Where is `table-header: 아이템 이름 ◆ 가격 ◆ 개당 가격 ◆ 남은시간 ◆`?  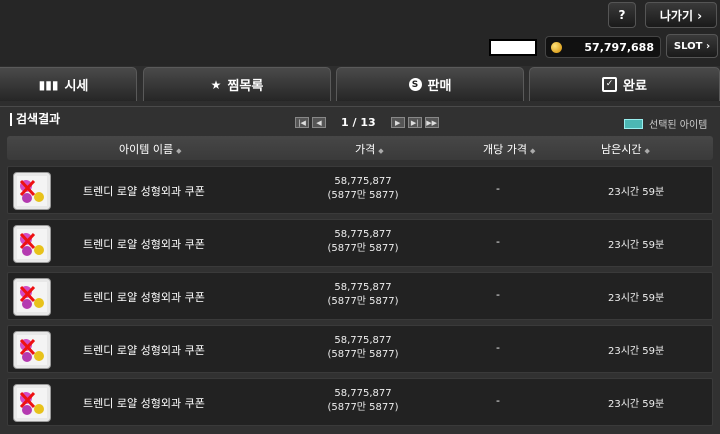
table-header: 아이템 이름 ◆ 가격 ◆ 개당 가격 ◆ 남은시간 ◆ is located at coordinates (360, 148).